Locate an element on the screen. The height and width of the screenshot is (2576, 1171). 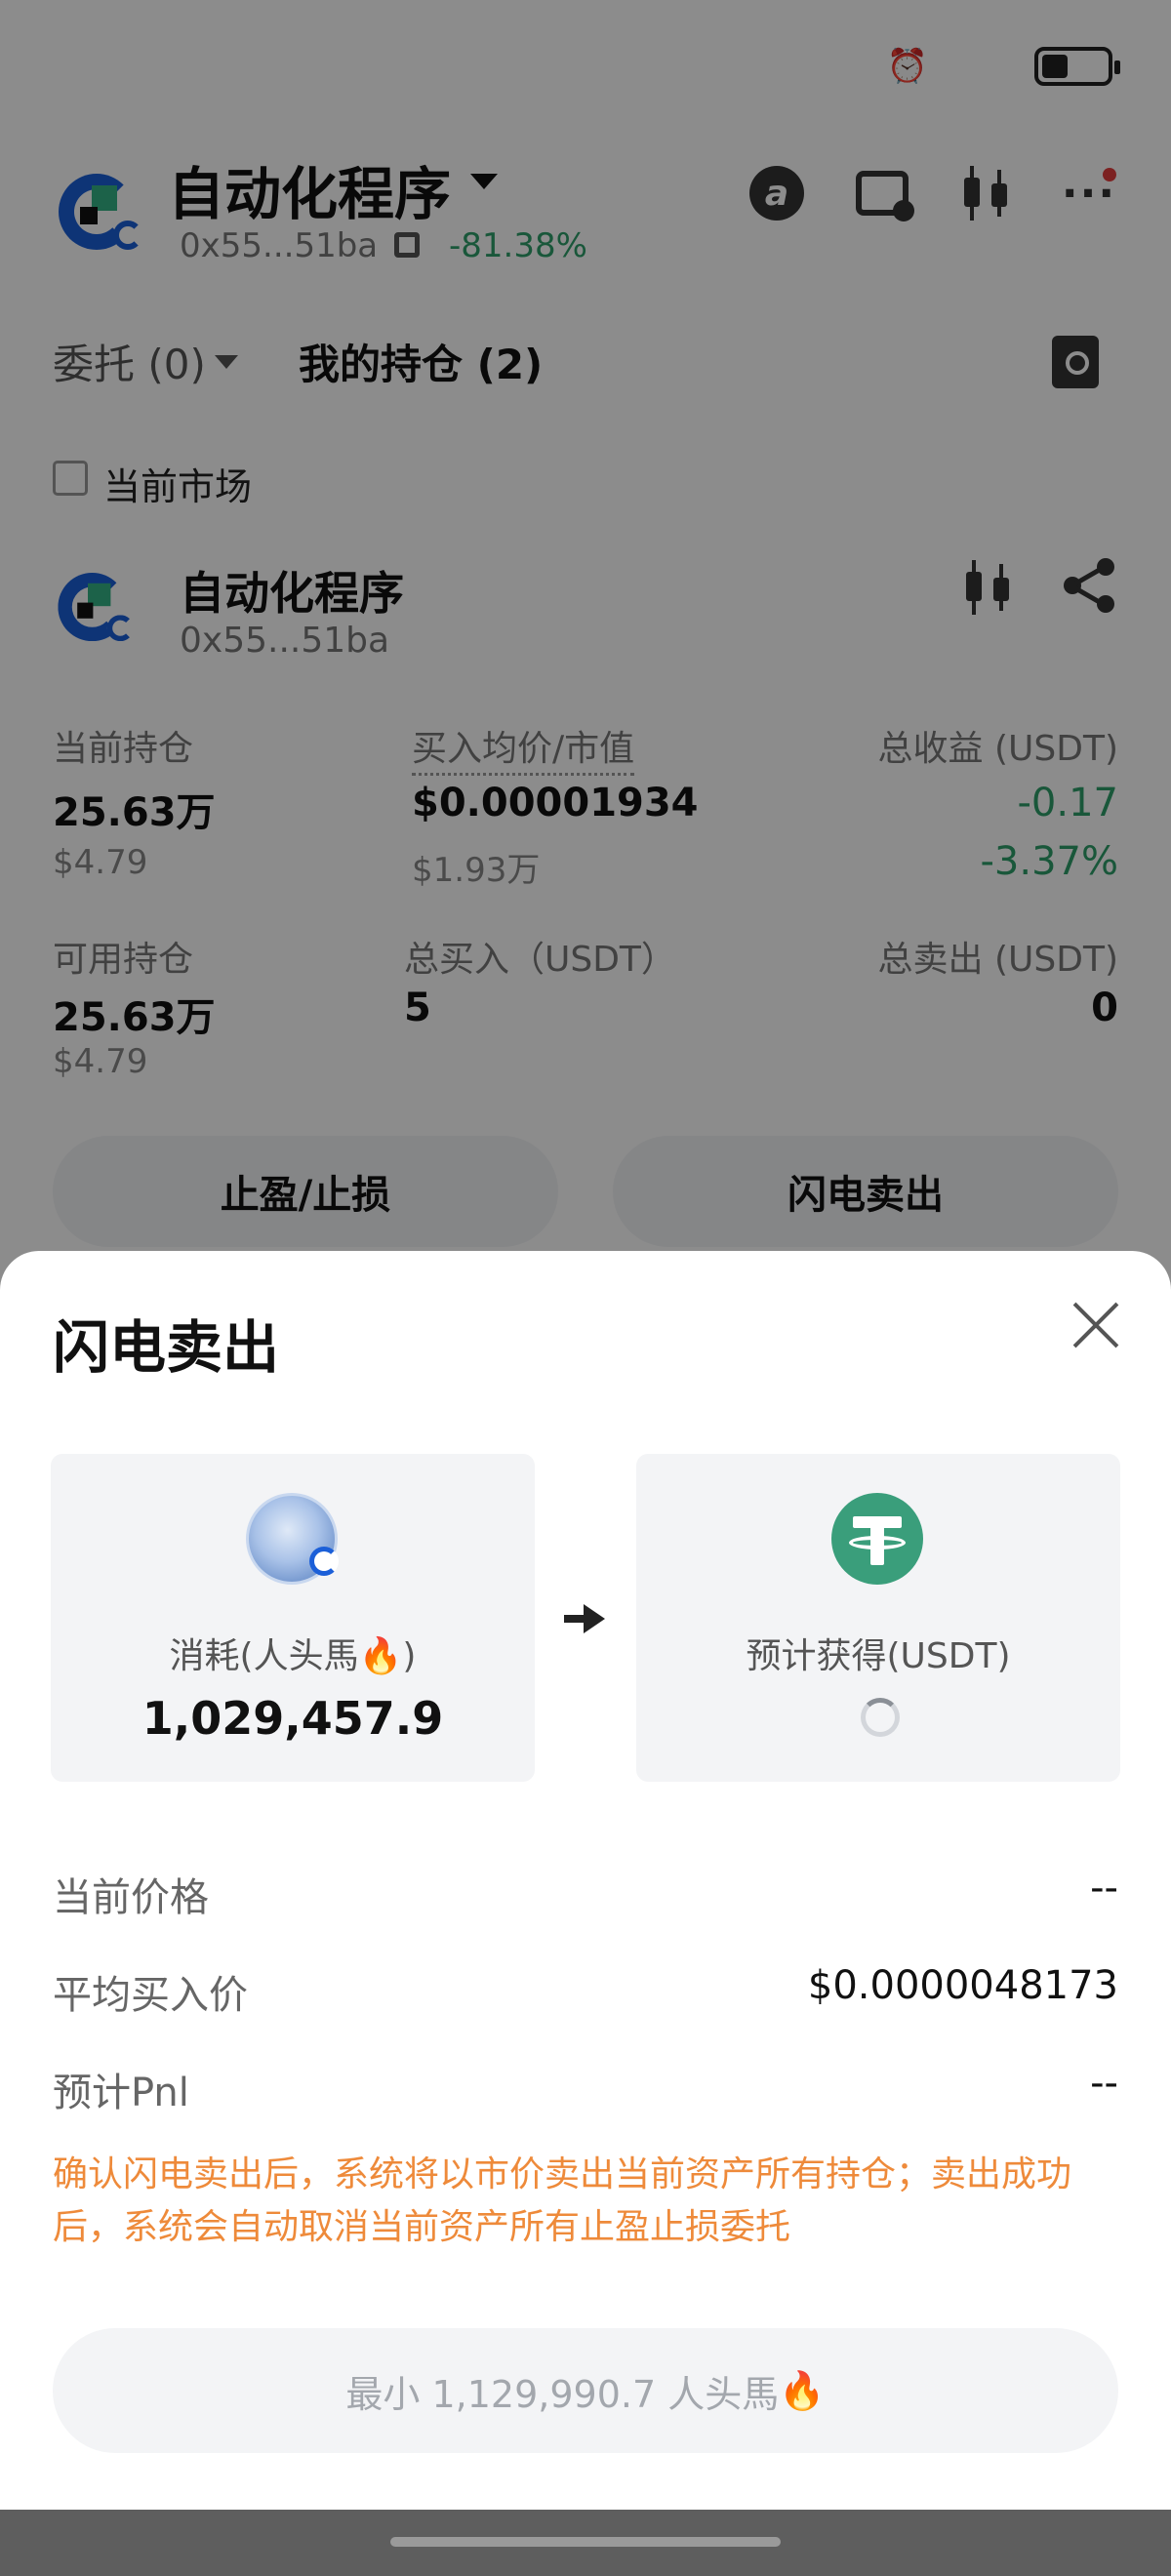
usdt-icon is located at coordinates (877, 1539).